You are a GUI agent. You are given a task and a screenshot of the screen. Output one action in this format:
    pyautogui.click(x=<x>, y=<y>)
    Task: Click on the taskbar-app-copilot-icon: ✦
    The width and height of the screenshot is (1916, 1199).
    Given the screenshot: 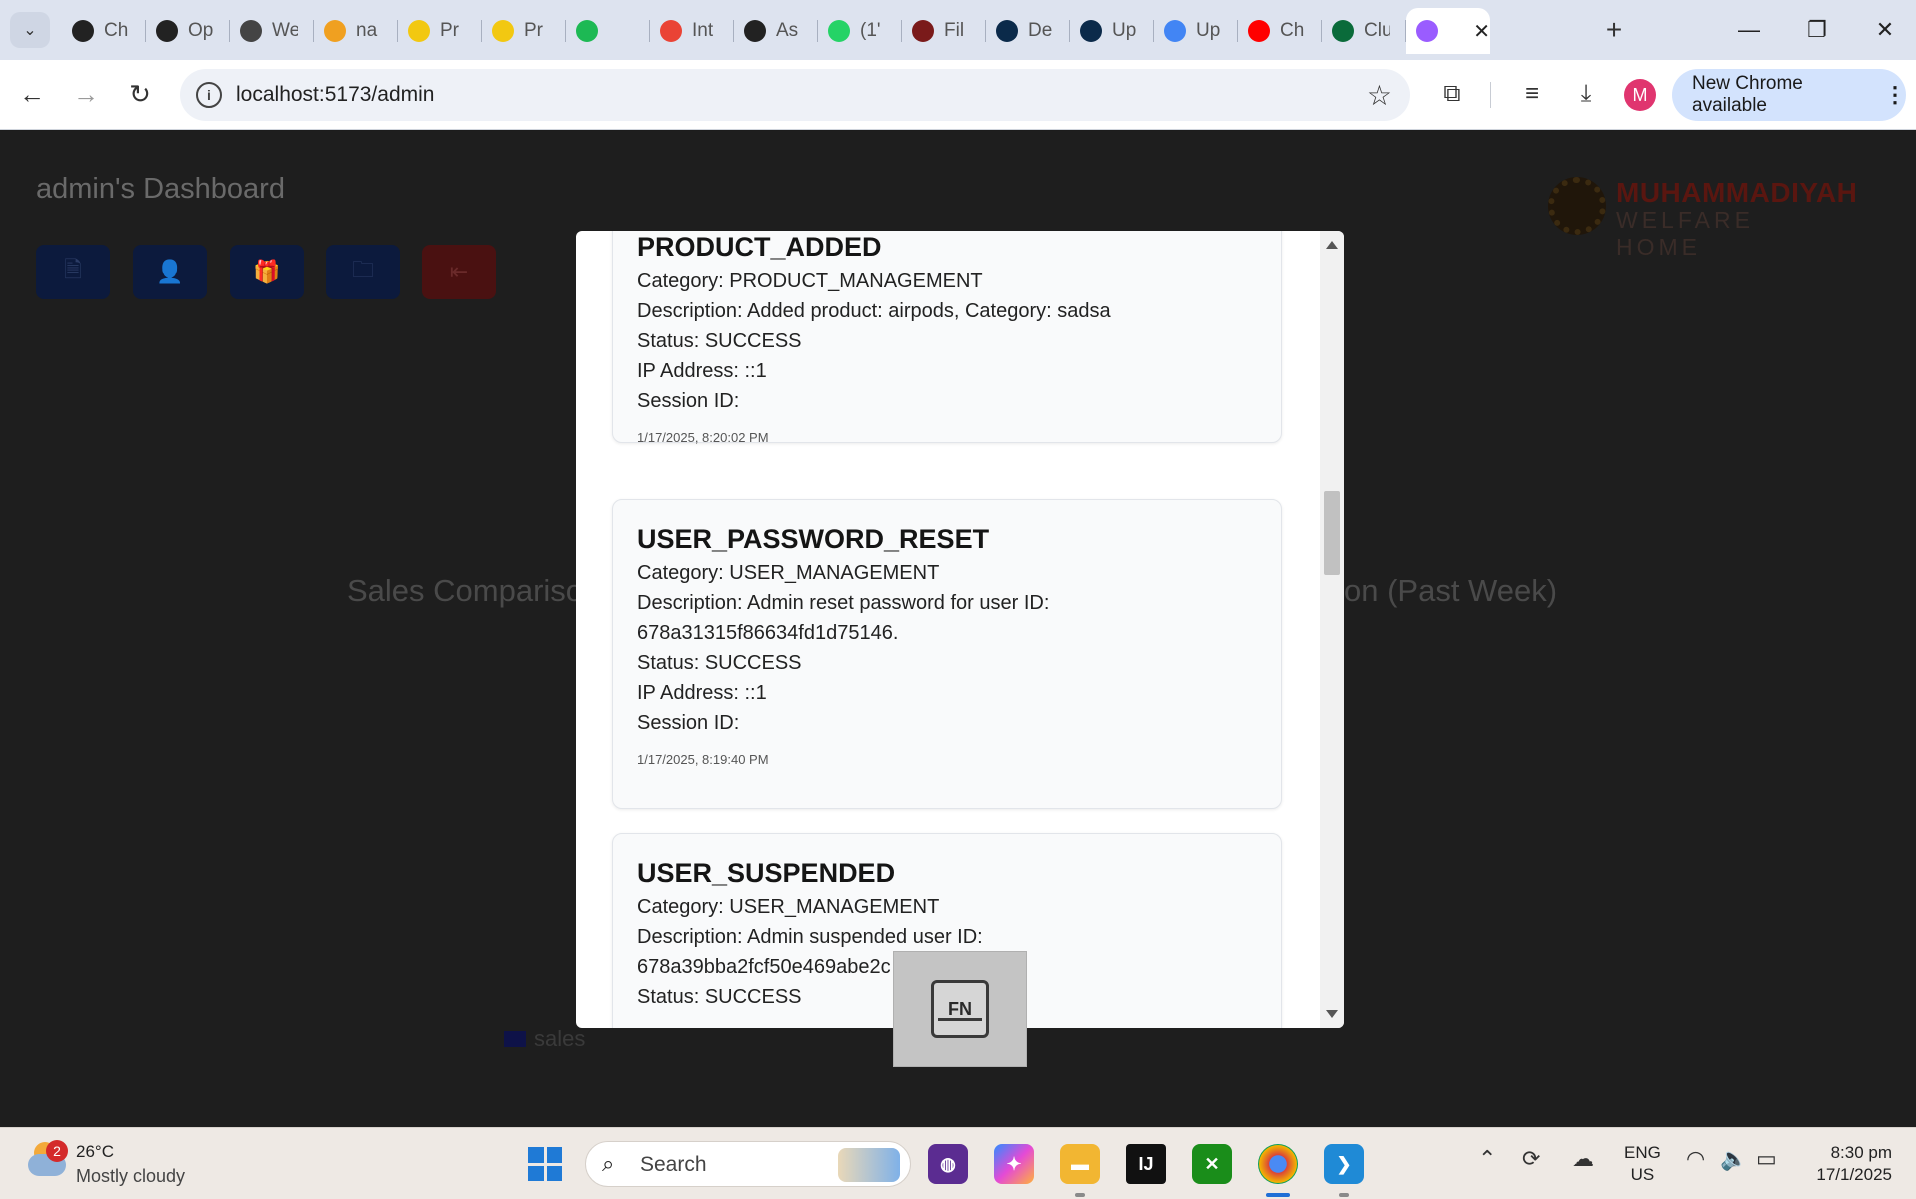 What is the action you would take?
    pyautogui.click(x=1014, y=1164)
    